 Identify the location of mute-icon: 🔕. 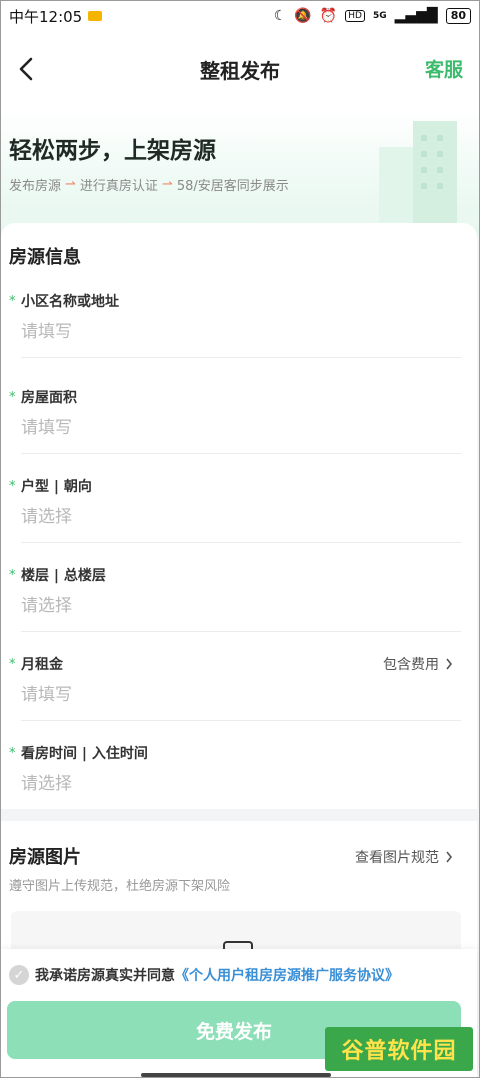
(303, 16).